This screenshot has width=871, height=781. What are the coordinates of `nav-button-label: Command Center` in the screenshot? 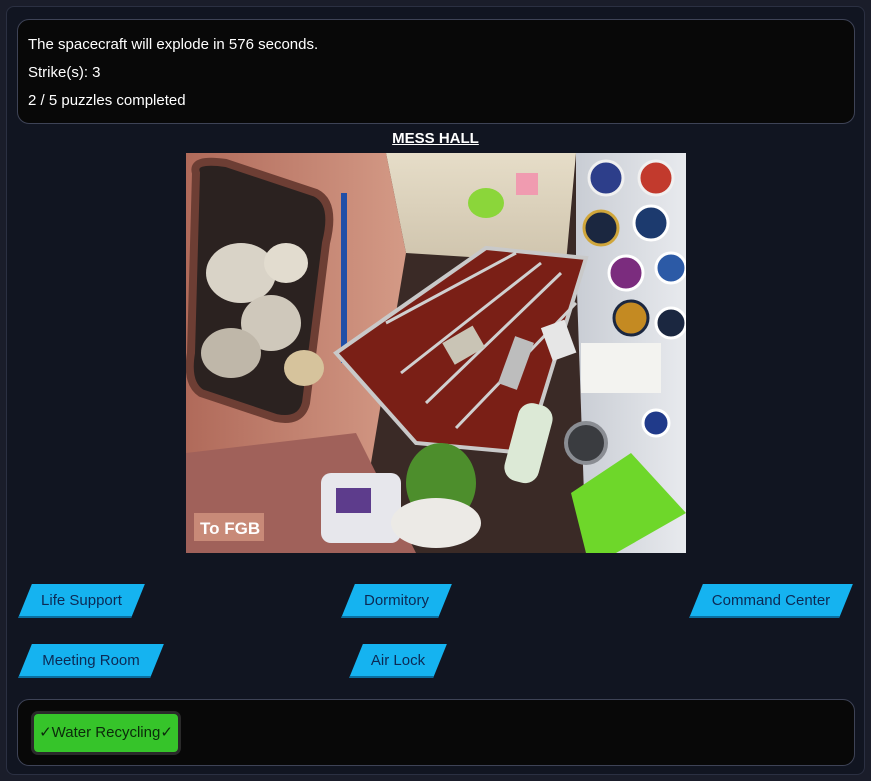 It's located at (771, 600).